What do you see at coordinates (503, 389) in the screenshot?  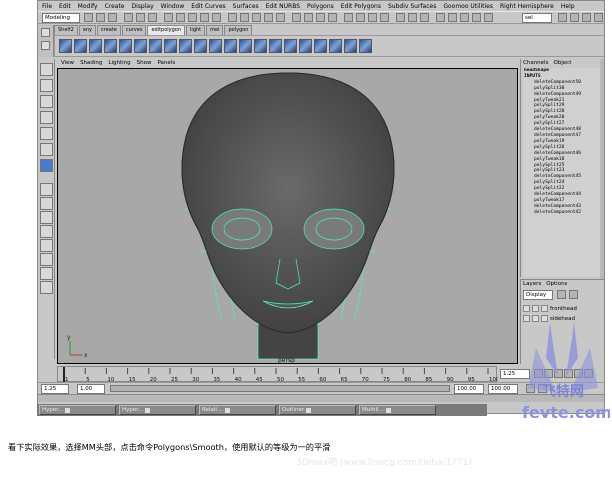 I see `end-time-field: 100.00` at bounding box center [503, 389].